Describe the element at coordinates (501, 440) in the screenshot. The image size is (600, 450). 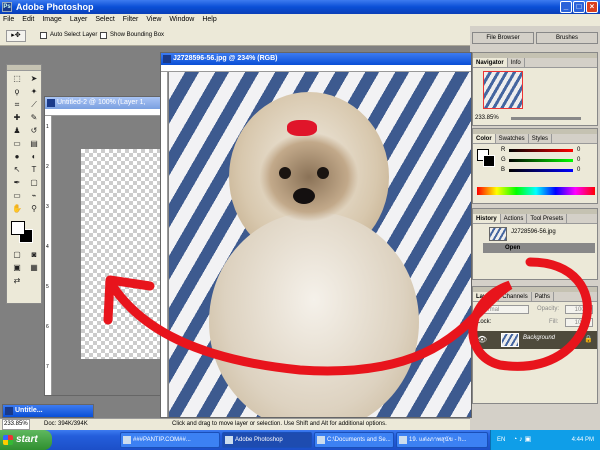
I see `language-indicator: EN` at that location.